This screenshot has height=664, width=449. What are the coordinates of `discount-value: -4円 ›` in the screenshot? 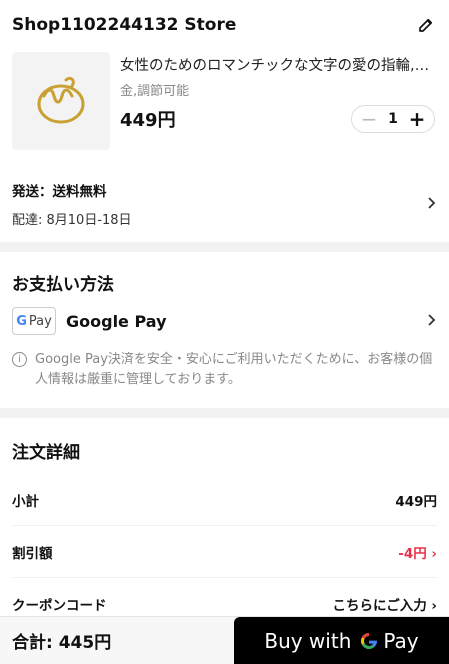 It's located at (417, 553).